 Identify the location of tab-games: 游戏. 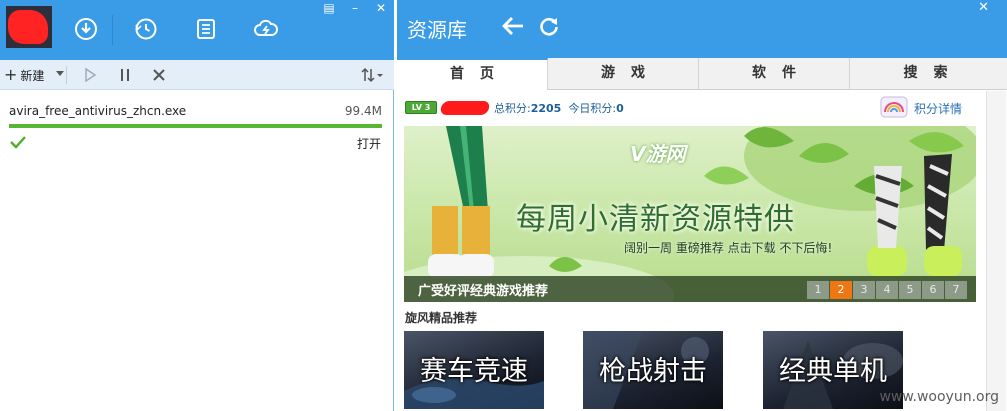
(623, 73).